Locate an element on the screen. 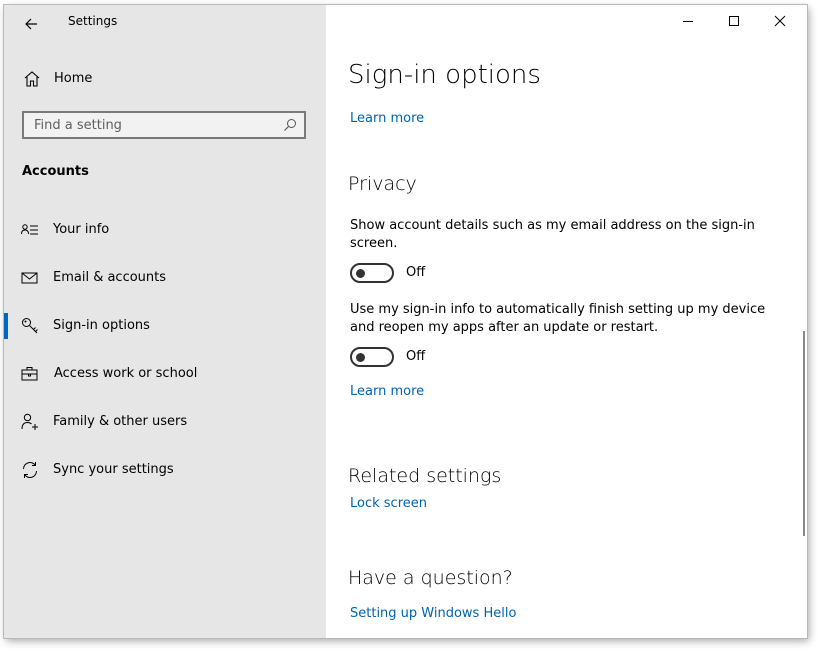 The image size is (818, 651). sidebar-item-label: Sign-in options is located at coordinates (101, 325).